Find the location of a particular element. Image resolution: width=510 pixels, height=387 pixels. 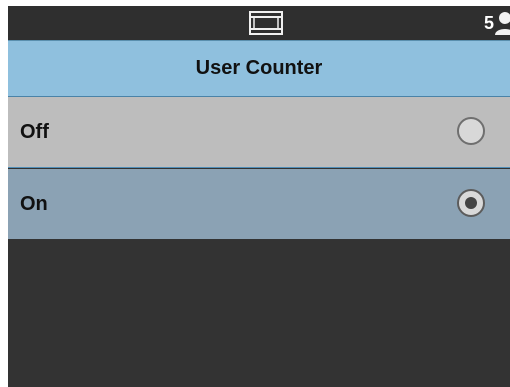

radio-selected-icon is located at coordinates (471, 203).